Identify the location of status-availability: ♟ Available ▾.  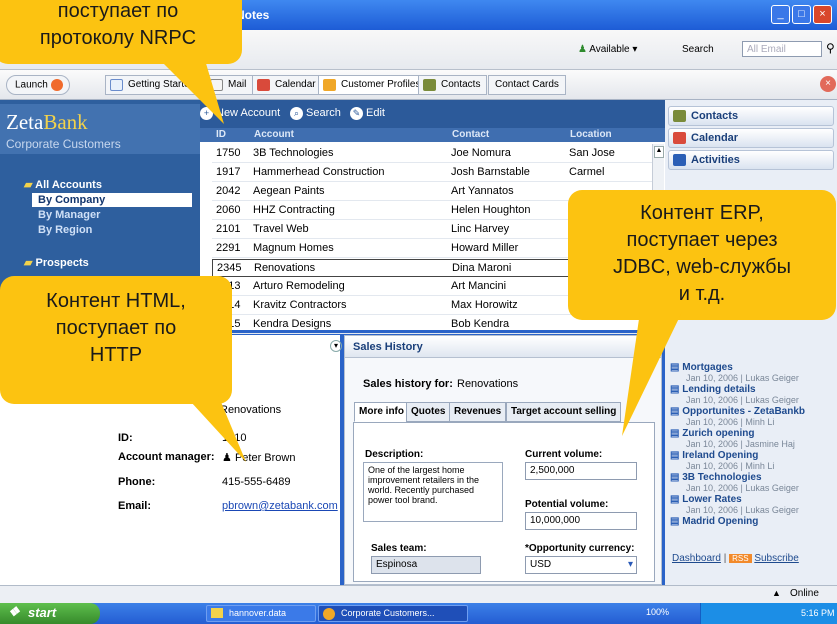
(607, 49).